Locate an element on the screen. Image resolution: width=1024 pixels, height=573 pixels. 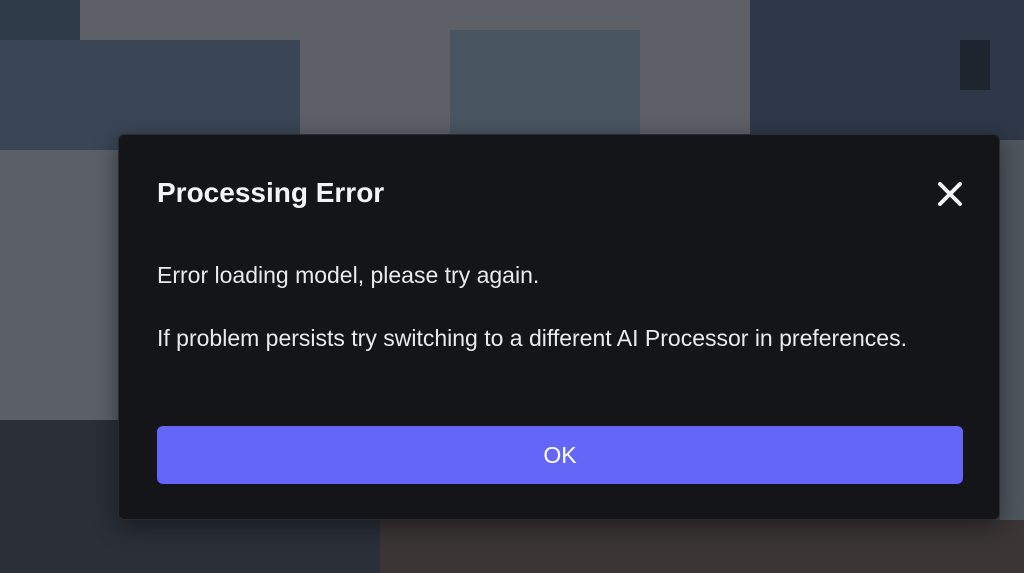
close-icon is located at coordinates (950, 194).